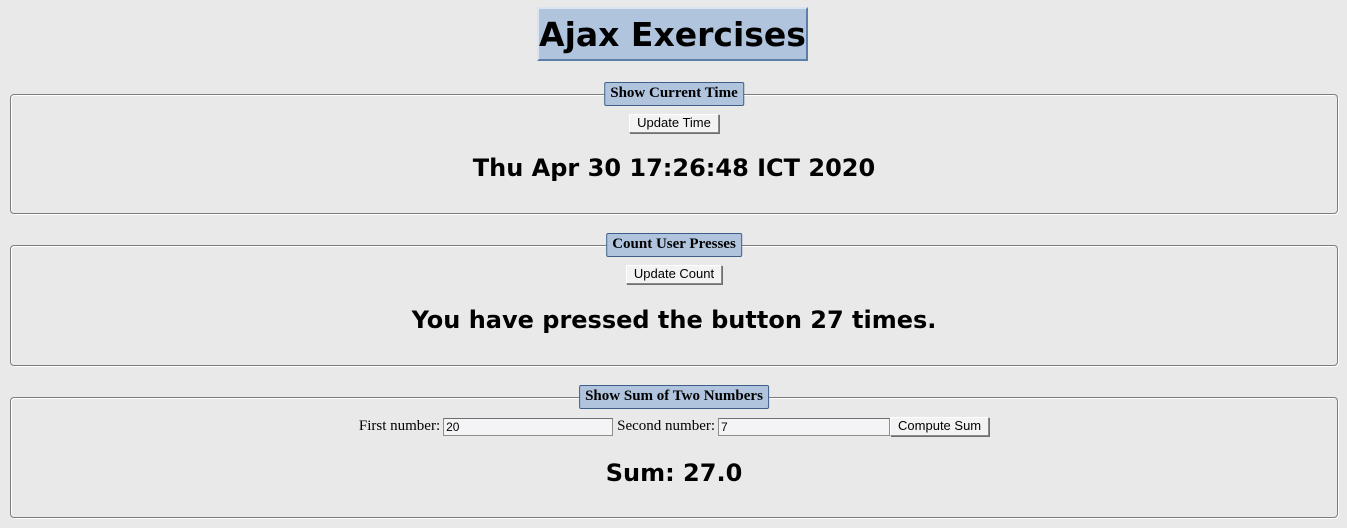 Image resolution: width=1347 pixels, height=528 pixels. What do you see at coordinates (528, 426) in the screenshot?
I see `first-number-input` at bounding box center [528, 426].